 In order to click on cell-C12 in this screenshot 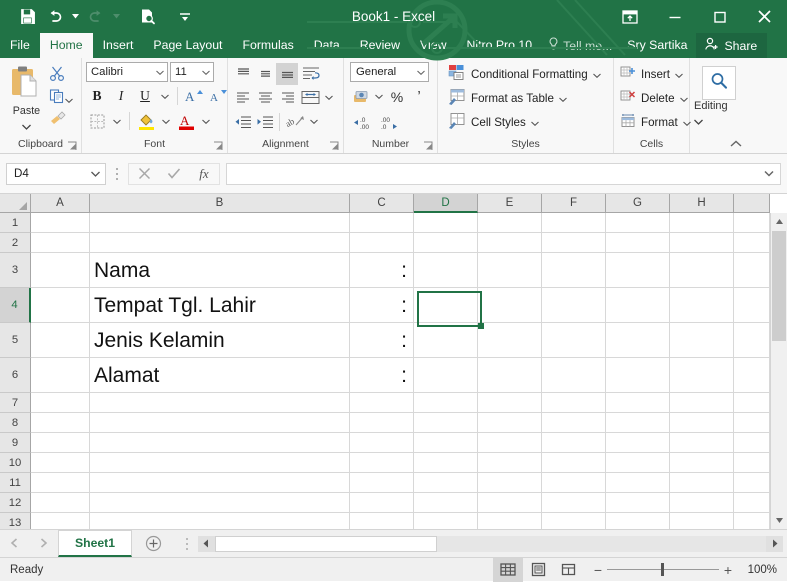, I will do `click(382, 503)`.